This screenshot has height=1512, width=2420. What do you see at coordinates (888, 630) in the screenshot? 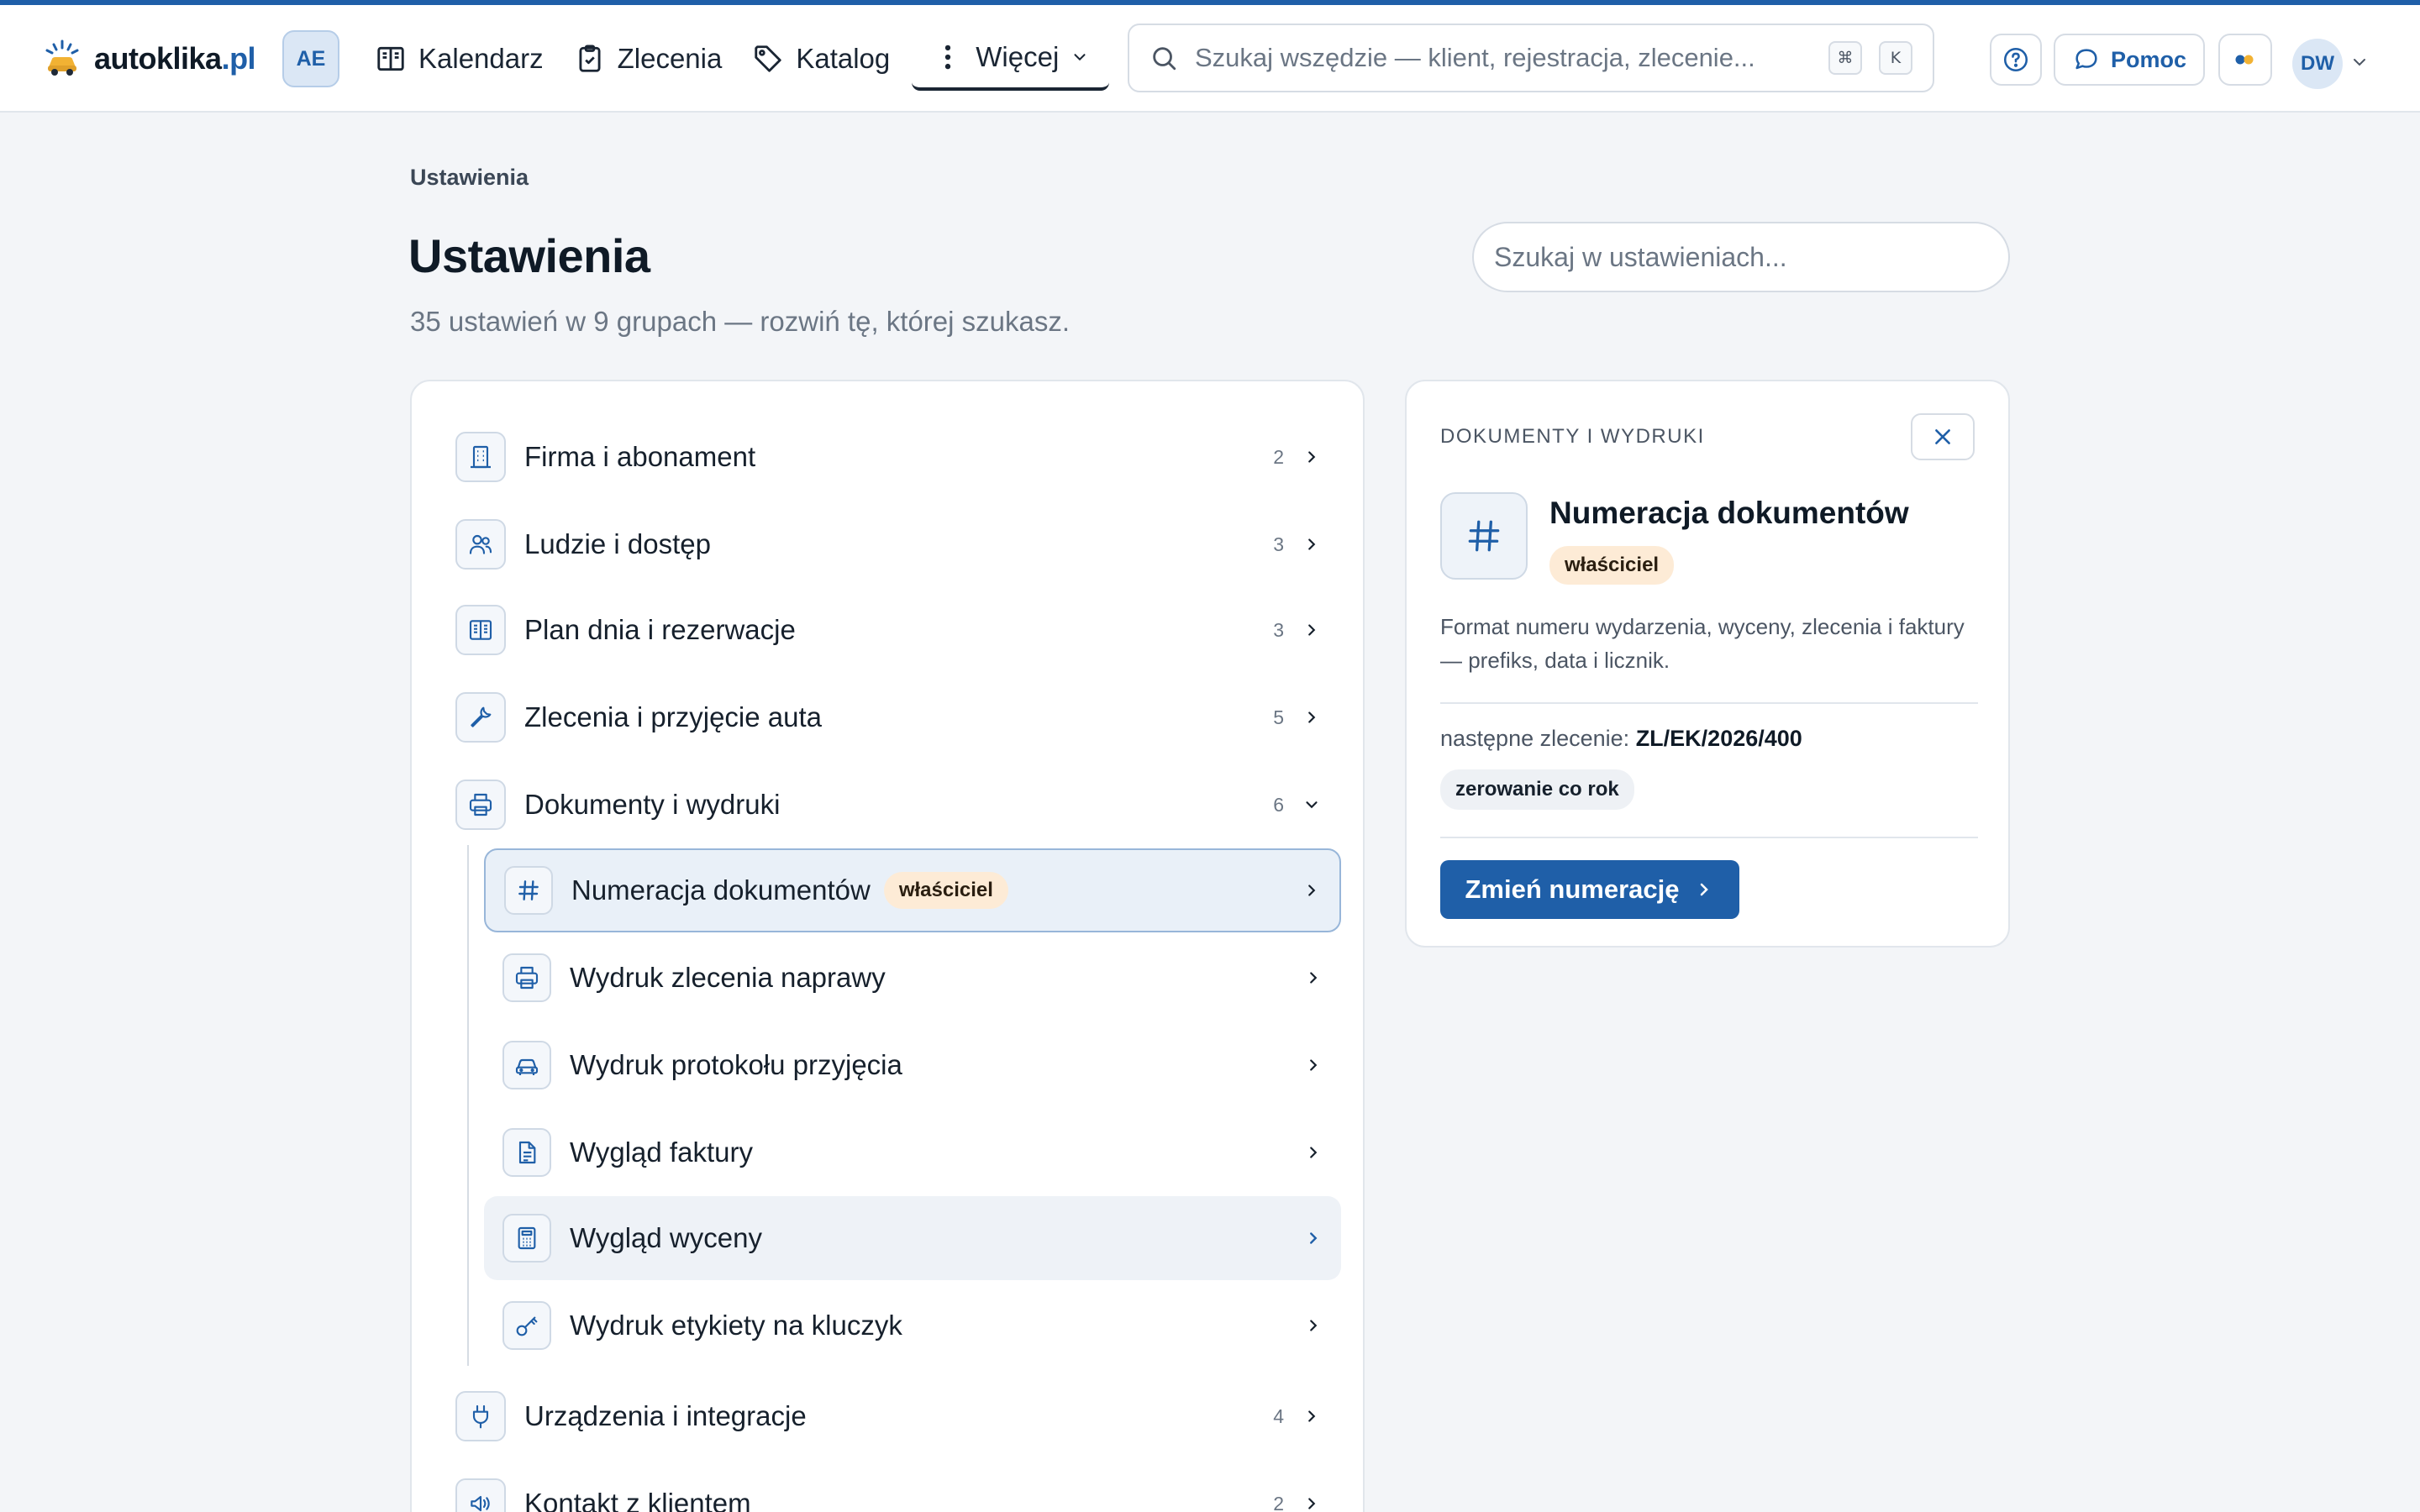
I see `group-plan-dnia: Plan dnia i rezerwacje 3` at bounding box center [888, 630].